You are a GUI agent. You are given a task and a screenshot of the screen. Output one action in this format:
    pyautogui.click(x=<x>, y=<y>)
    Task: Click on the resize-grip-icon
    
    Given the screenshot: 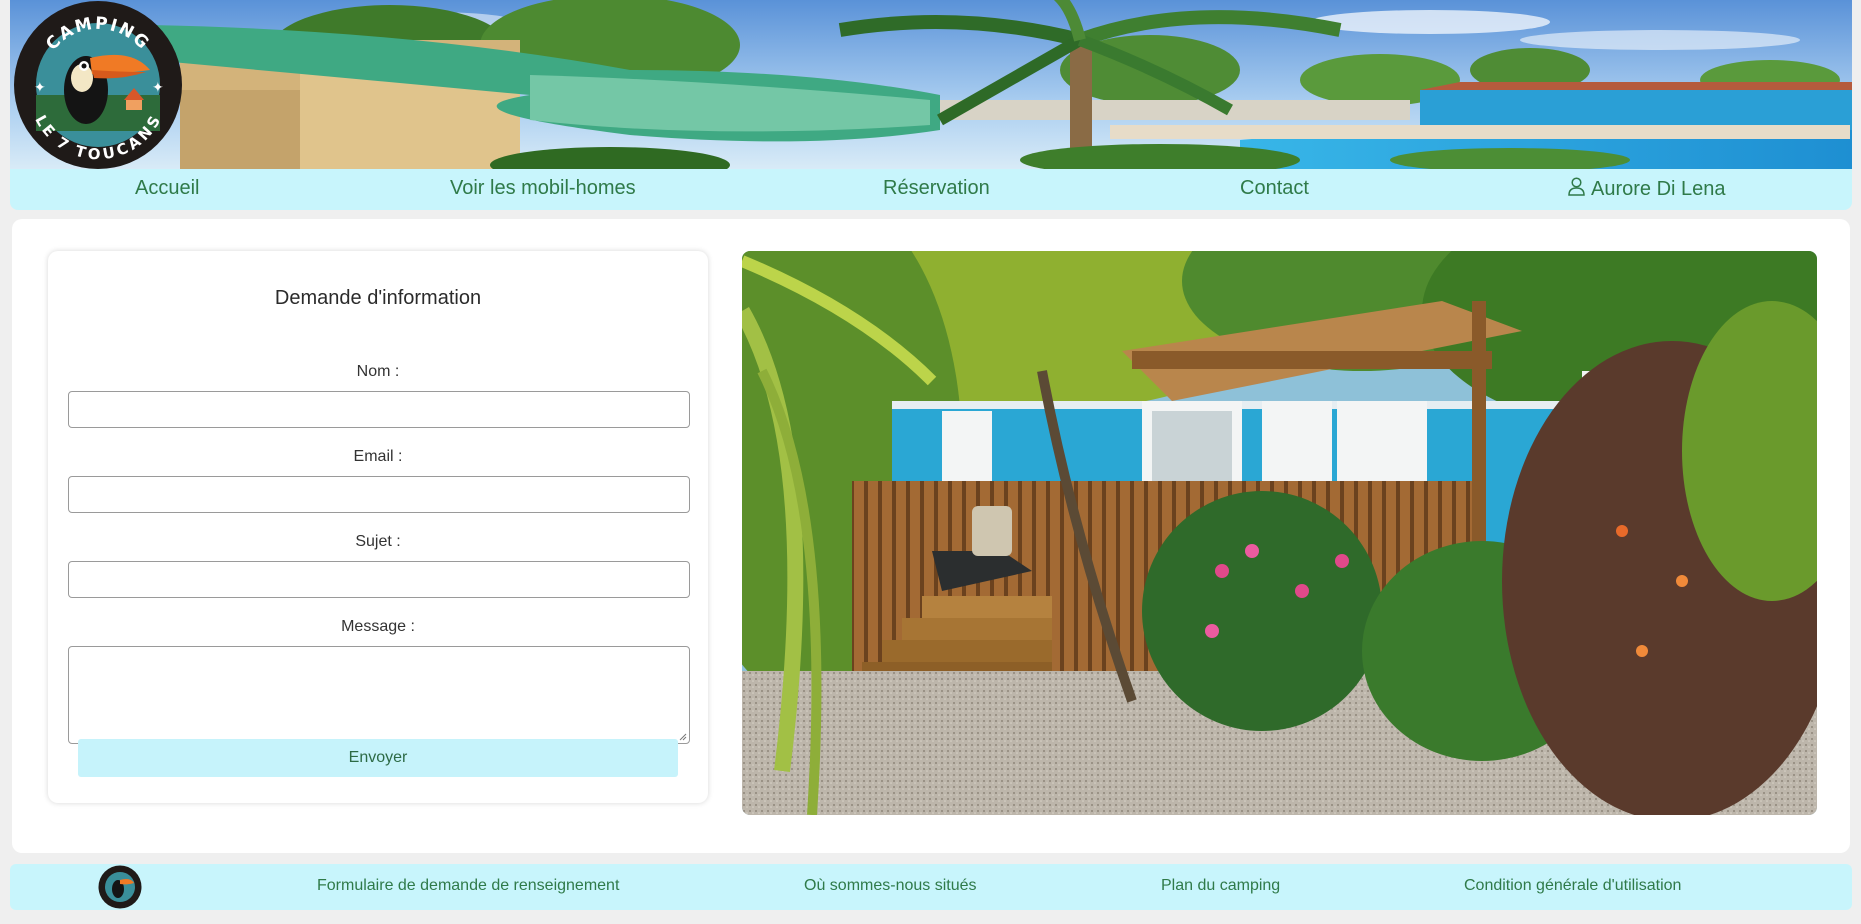 What is the action you would take?
    pyautogui.click(x=683, y=737)
    